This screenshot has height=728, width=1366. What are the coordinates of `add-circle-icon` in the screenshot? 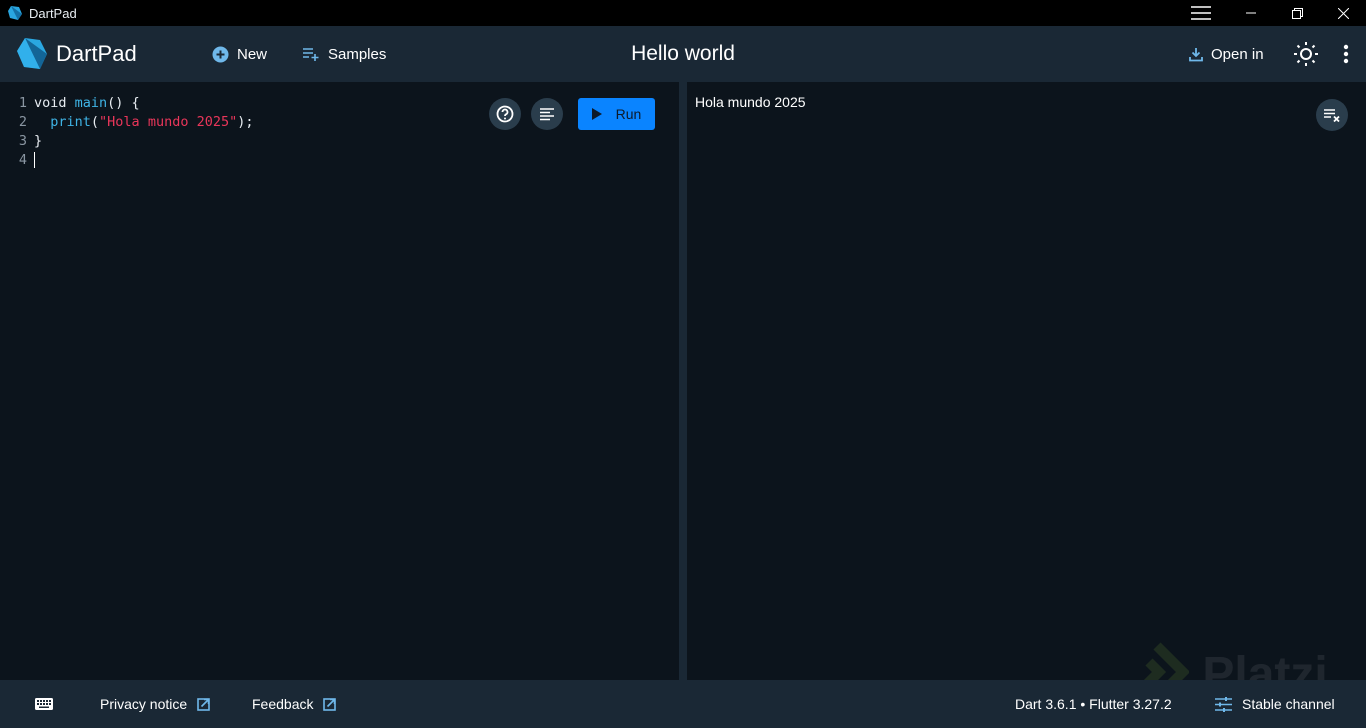 It's located at (220, 54).